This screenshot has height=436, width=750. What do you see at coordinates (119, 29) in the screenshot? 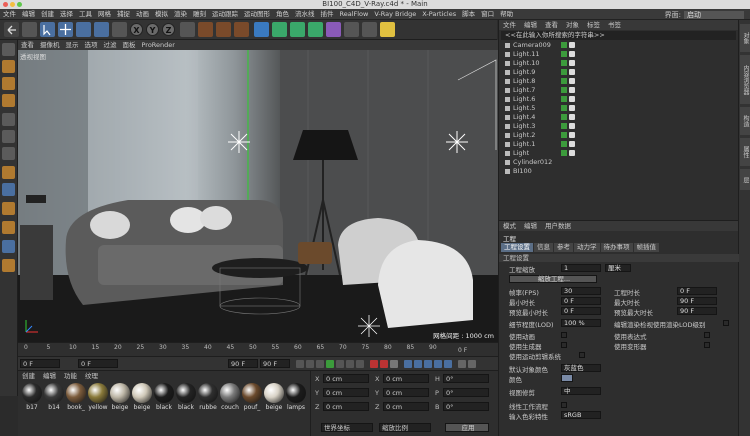
I see `recent-tool-icon` at bounding box center [119, 29].